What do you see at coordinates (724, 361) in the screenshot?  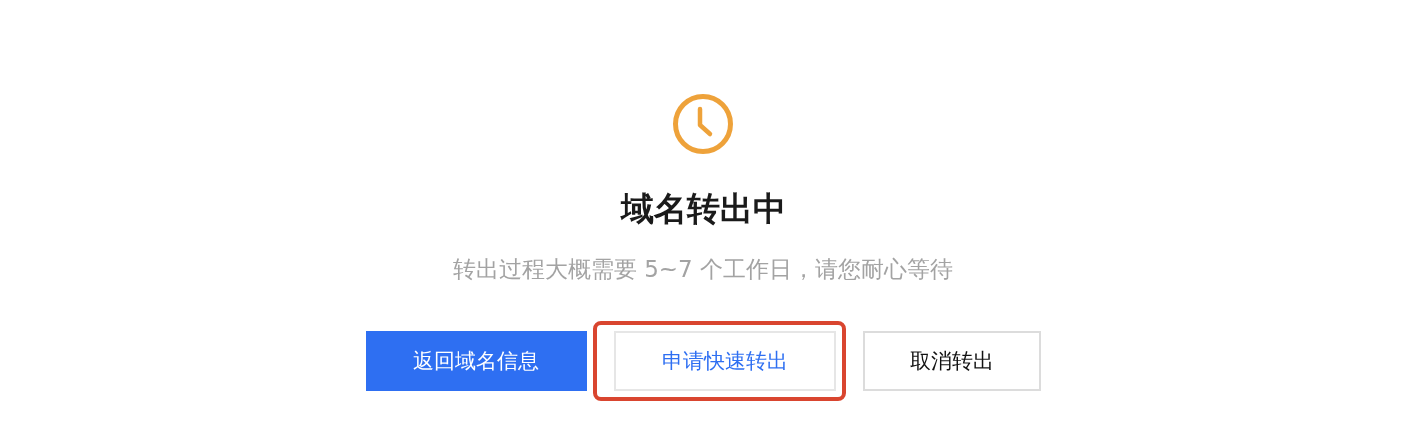 I see `action-button: 申请快速转出` at bounding box center [724, 361].